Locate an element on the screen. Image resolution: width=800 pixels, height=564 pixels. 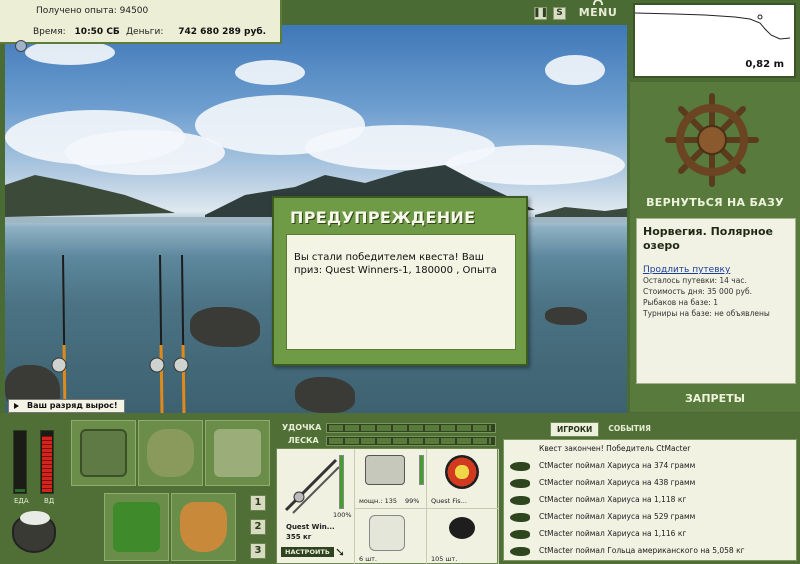
rod-slot: 100% Quest Win... 355 кг НАСТРОИТЬ ➘ is located at coordinates (316, 506).